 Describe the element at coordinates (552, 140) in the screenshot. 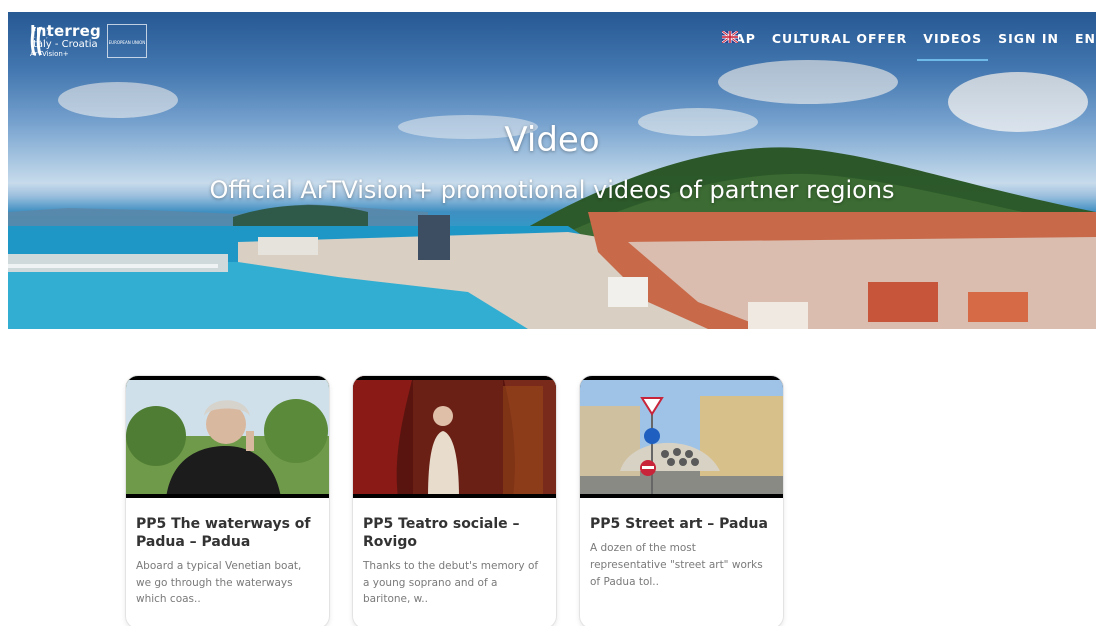

I see `page-title: Video` at that location.